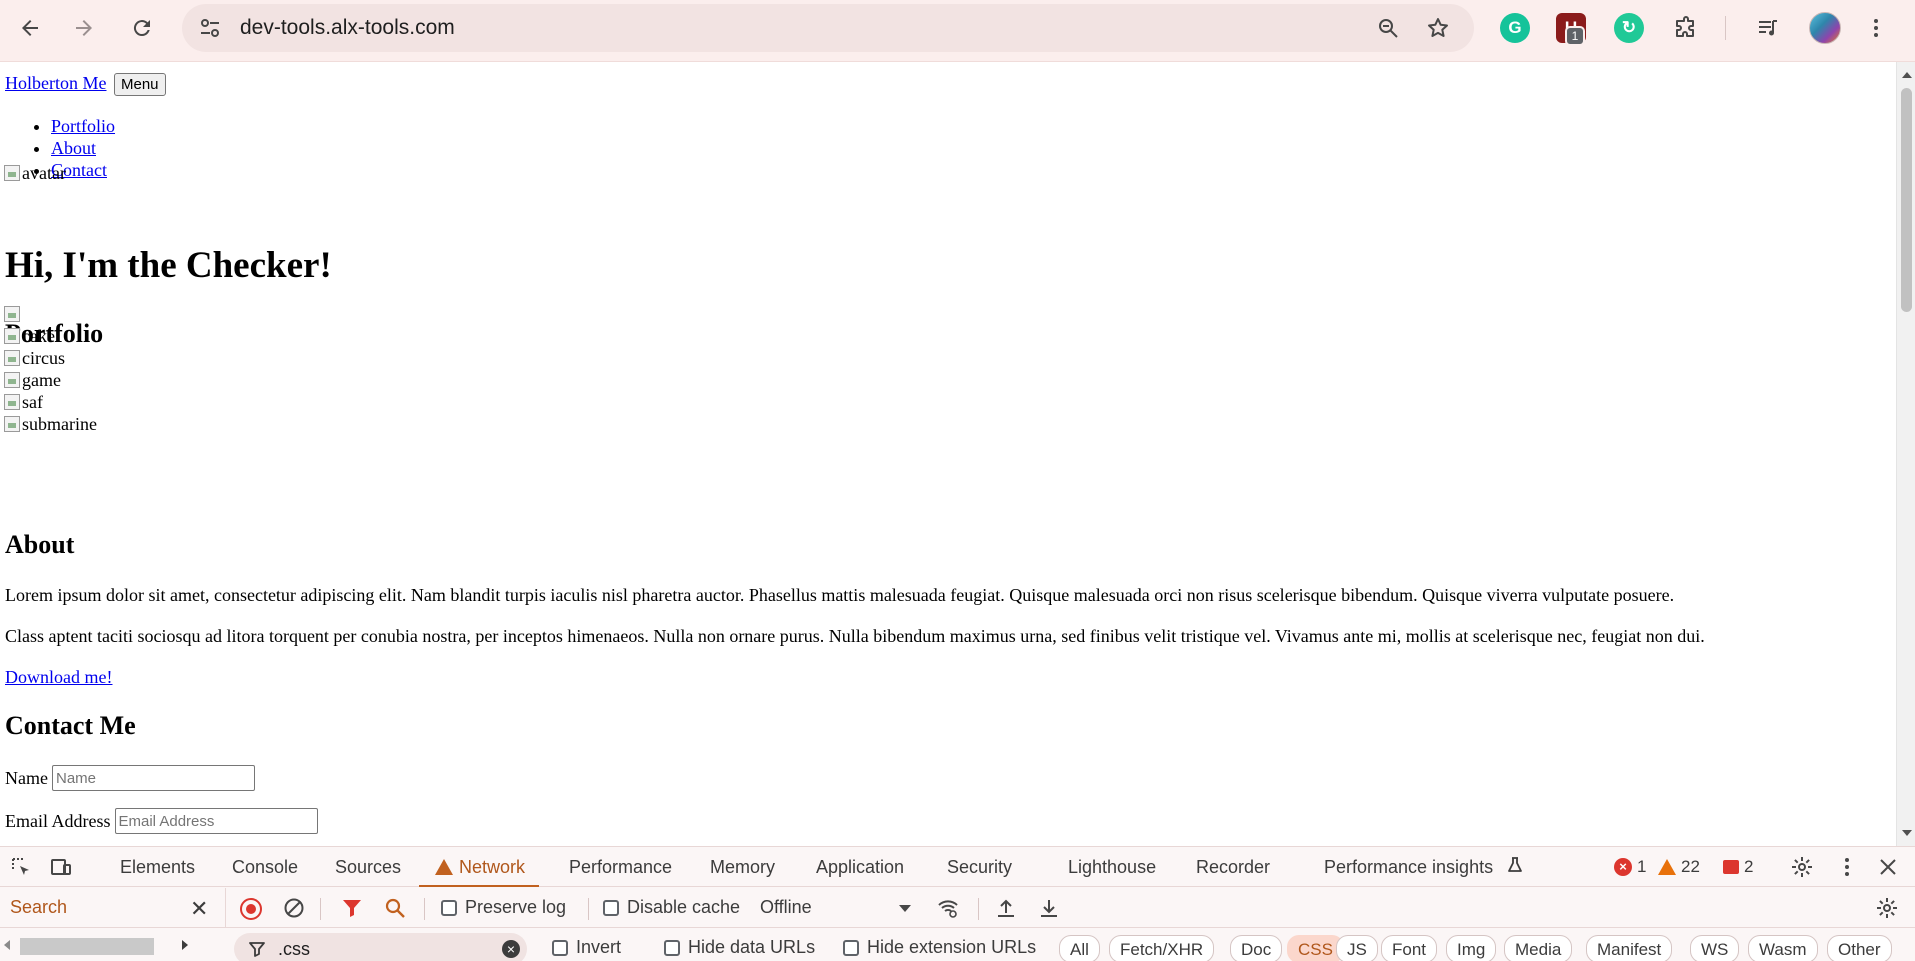 The image size is (1915, 961). Describe the element at coordinates (1049, 908) in the screenshot. I see `export-har-icon` at that location.